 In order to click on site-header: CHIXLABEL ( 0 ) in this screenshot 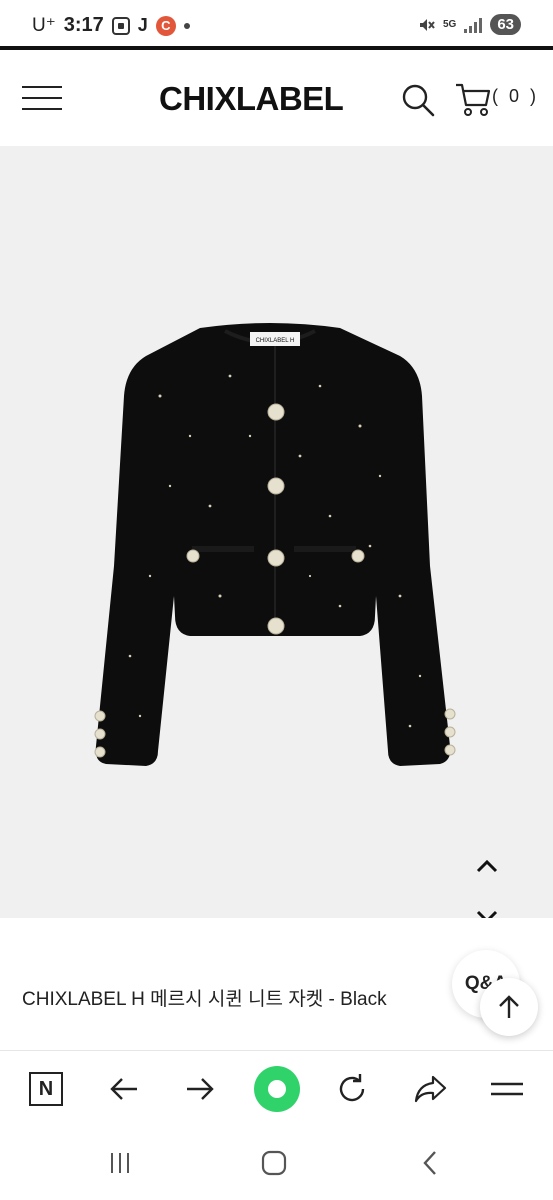, I will do `click(276, 98)`.